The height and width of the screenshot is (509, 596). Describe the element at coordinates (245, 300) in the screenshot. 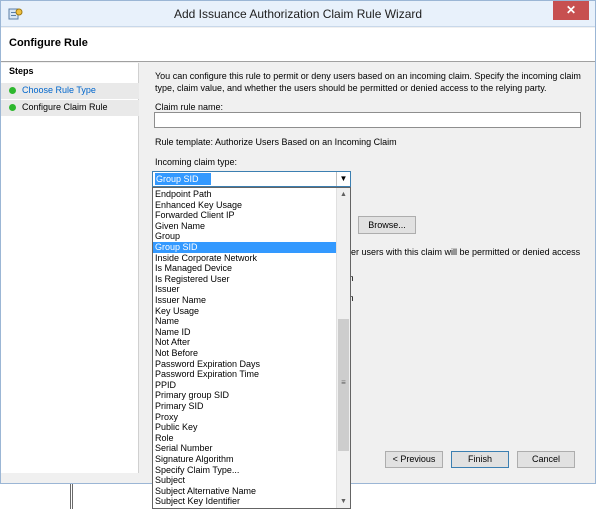

I see `dropdown-option: Issuer Name` at that location.